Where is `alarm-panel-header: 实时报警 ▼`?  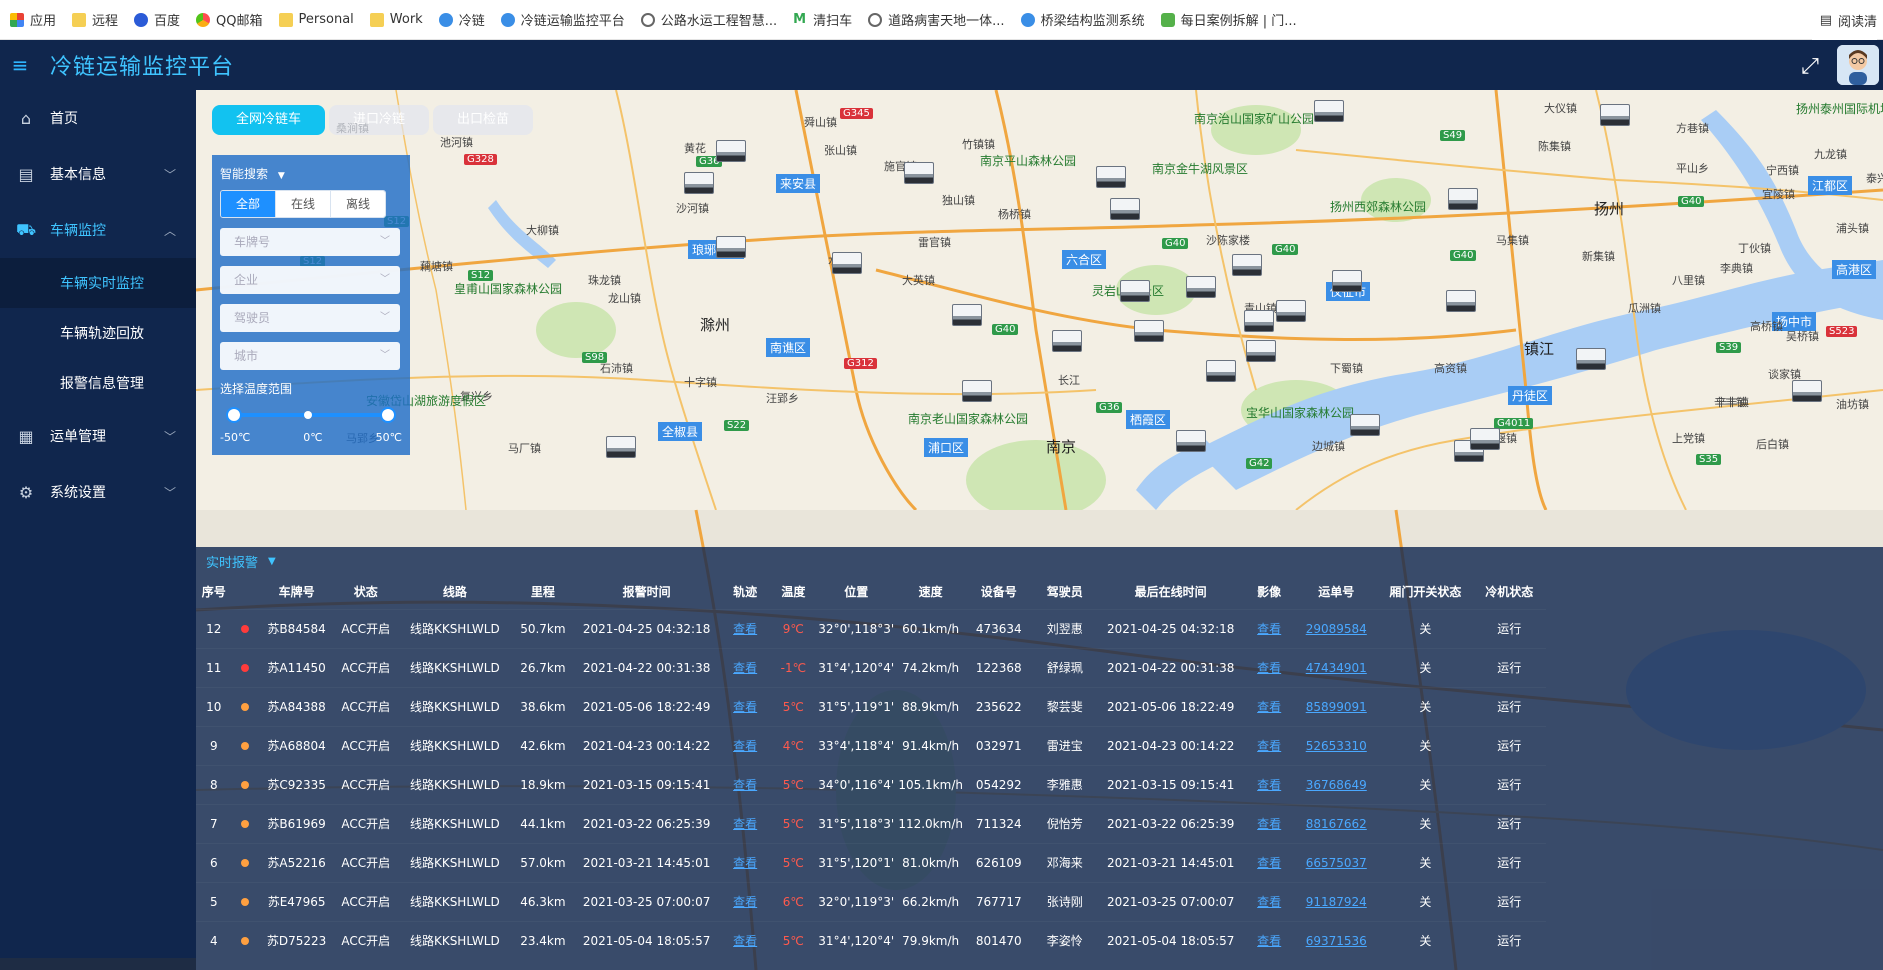 alarm-panel-header: 实时报警 ▼ is located at coordinates (1039, 561).